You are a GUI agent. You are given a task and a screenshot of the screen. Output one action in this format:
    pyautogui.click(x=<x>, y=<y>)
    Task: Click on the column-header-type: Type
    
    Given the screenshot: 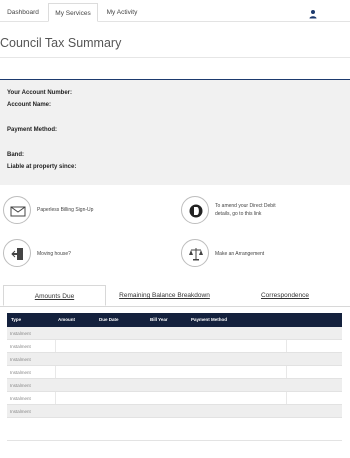 What is the action you would take?
    pyautogui.click(x=16, y=319)
    